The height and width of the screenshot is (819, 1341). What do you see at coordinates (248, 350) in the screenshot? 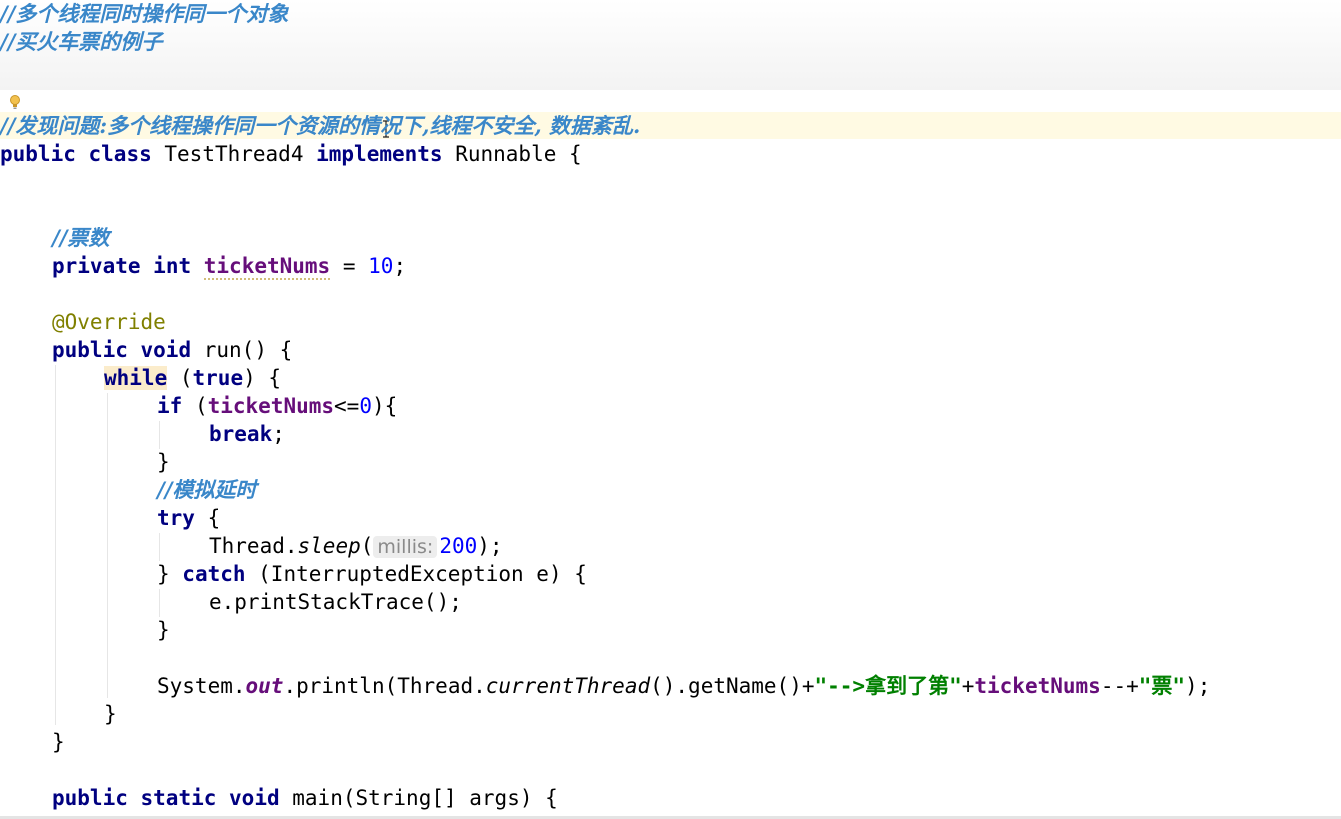
I see `method-name: run() {` at bounding box center [248, 350].